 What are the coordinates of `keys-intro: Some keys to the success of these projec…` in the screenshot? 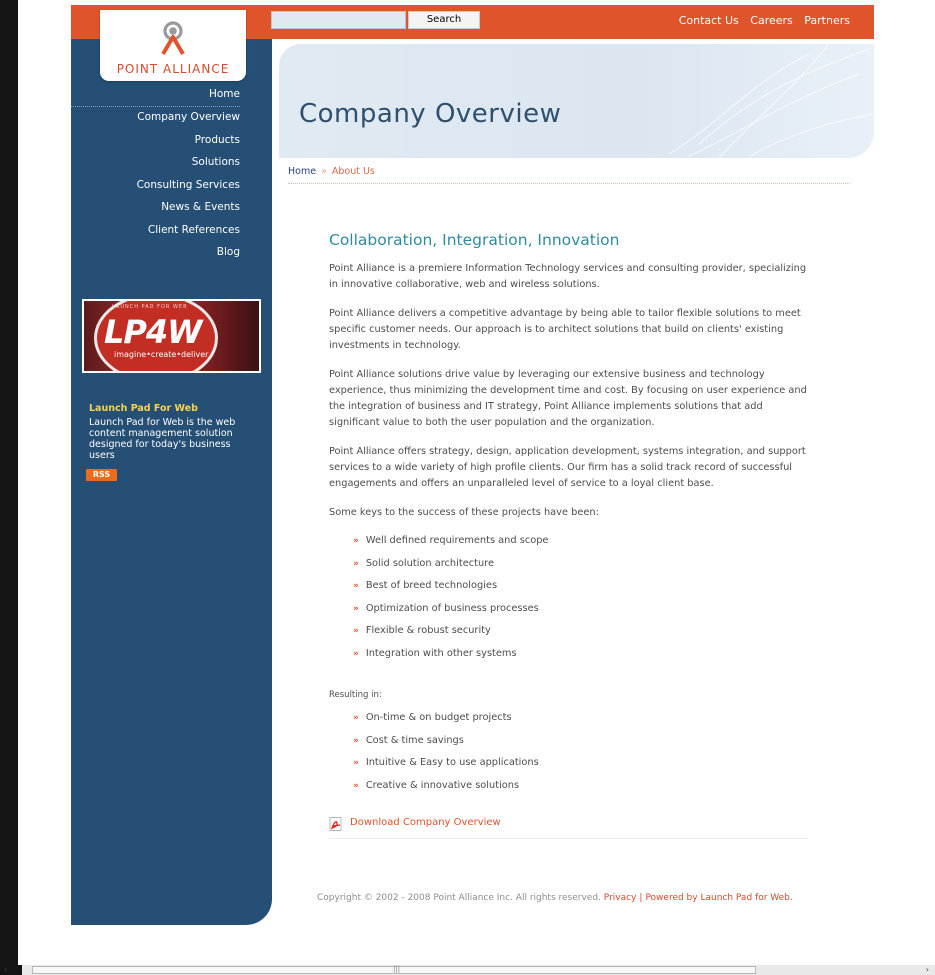 It's located at (464, 512).